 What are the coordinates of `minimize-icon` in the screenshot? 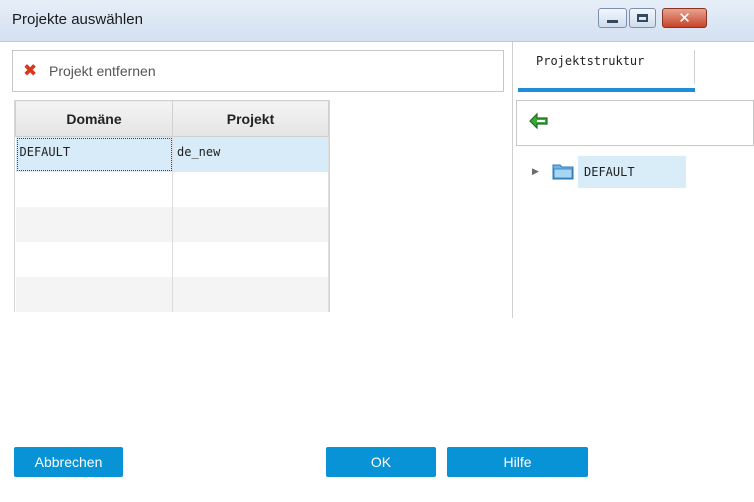 It's located at (612, 18).